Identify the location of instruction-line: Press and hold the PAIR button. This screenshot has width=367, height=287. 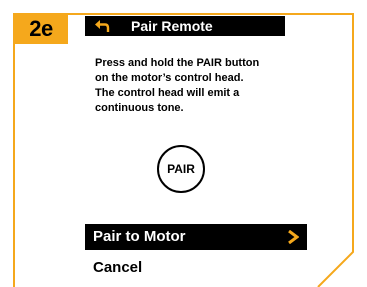
(177, 63).